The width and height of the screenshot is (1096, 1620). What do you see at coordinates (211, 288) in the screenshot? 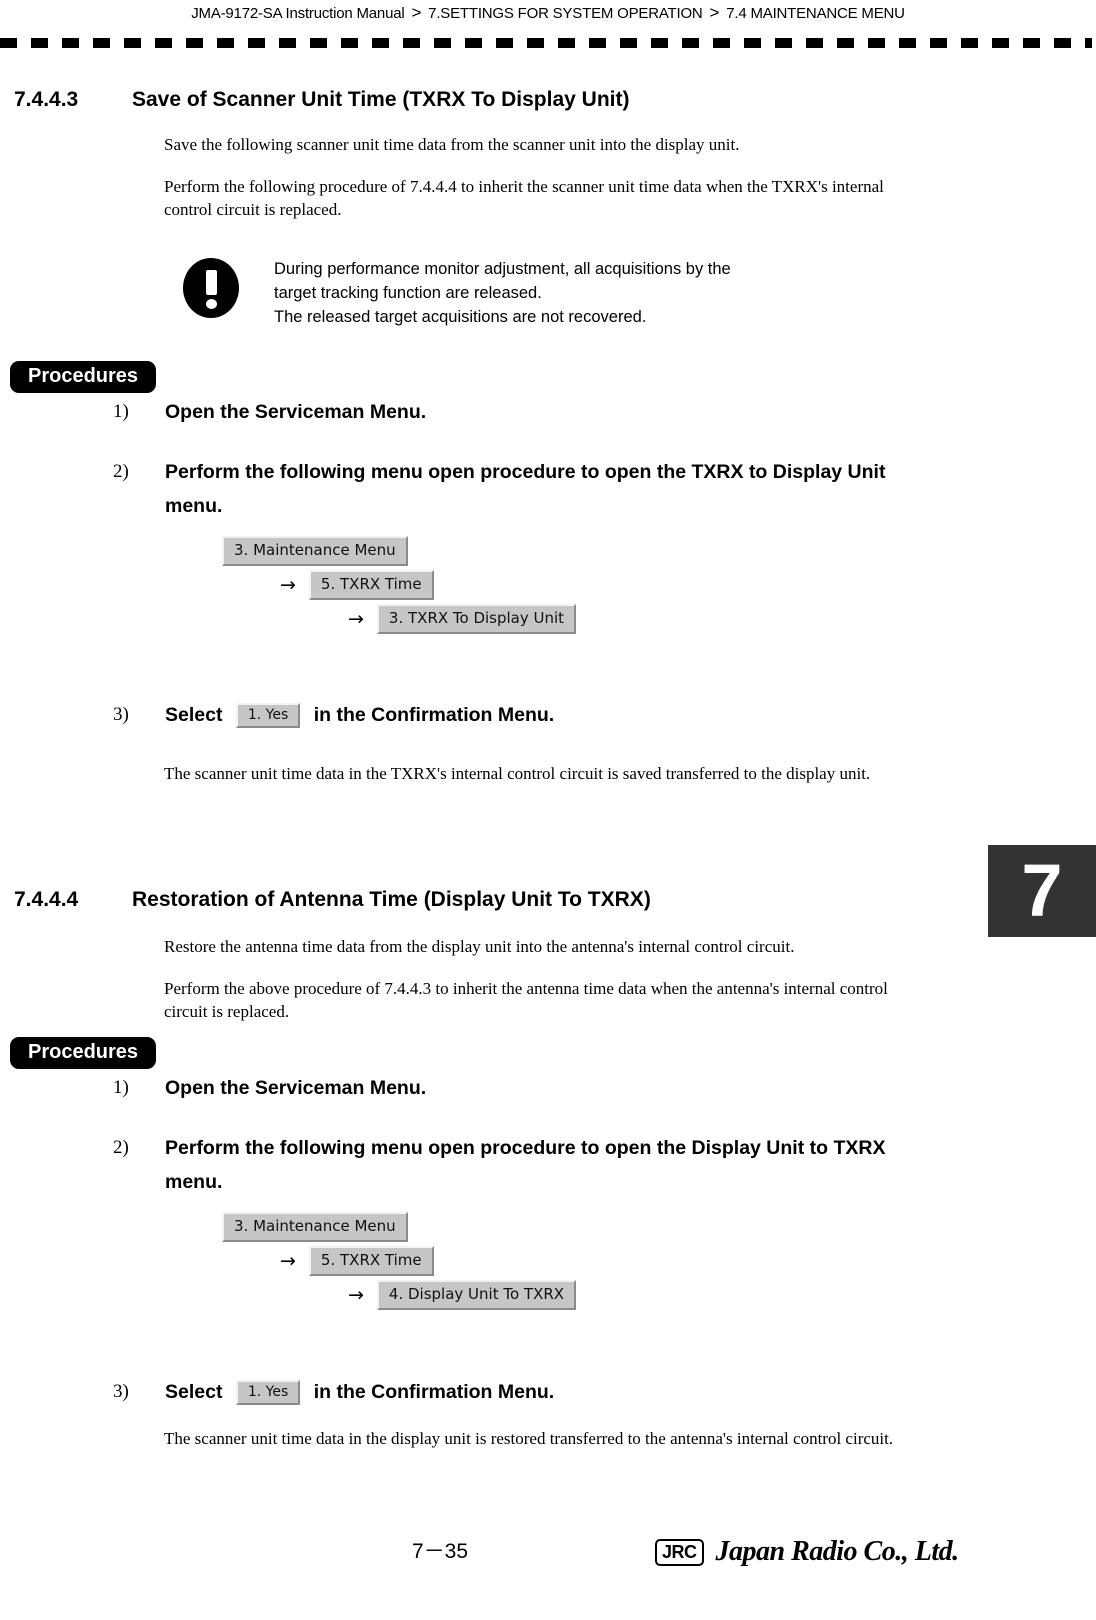
I see `exclamation-circle-icon` at bounding box center [211, 288].